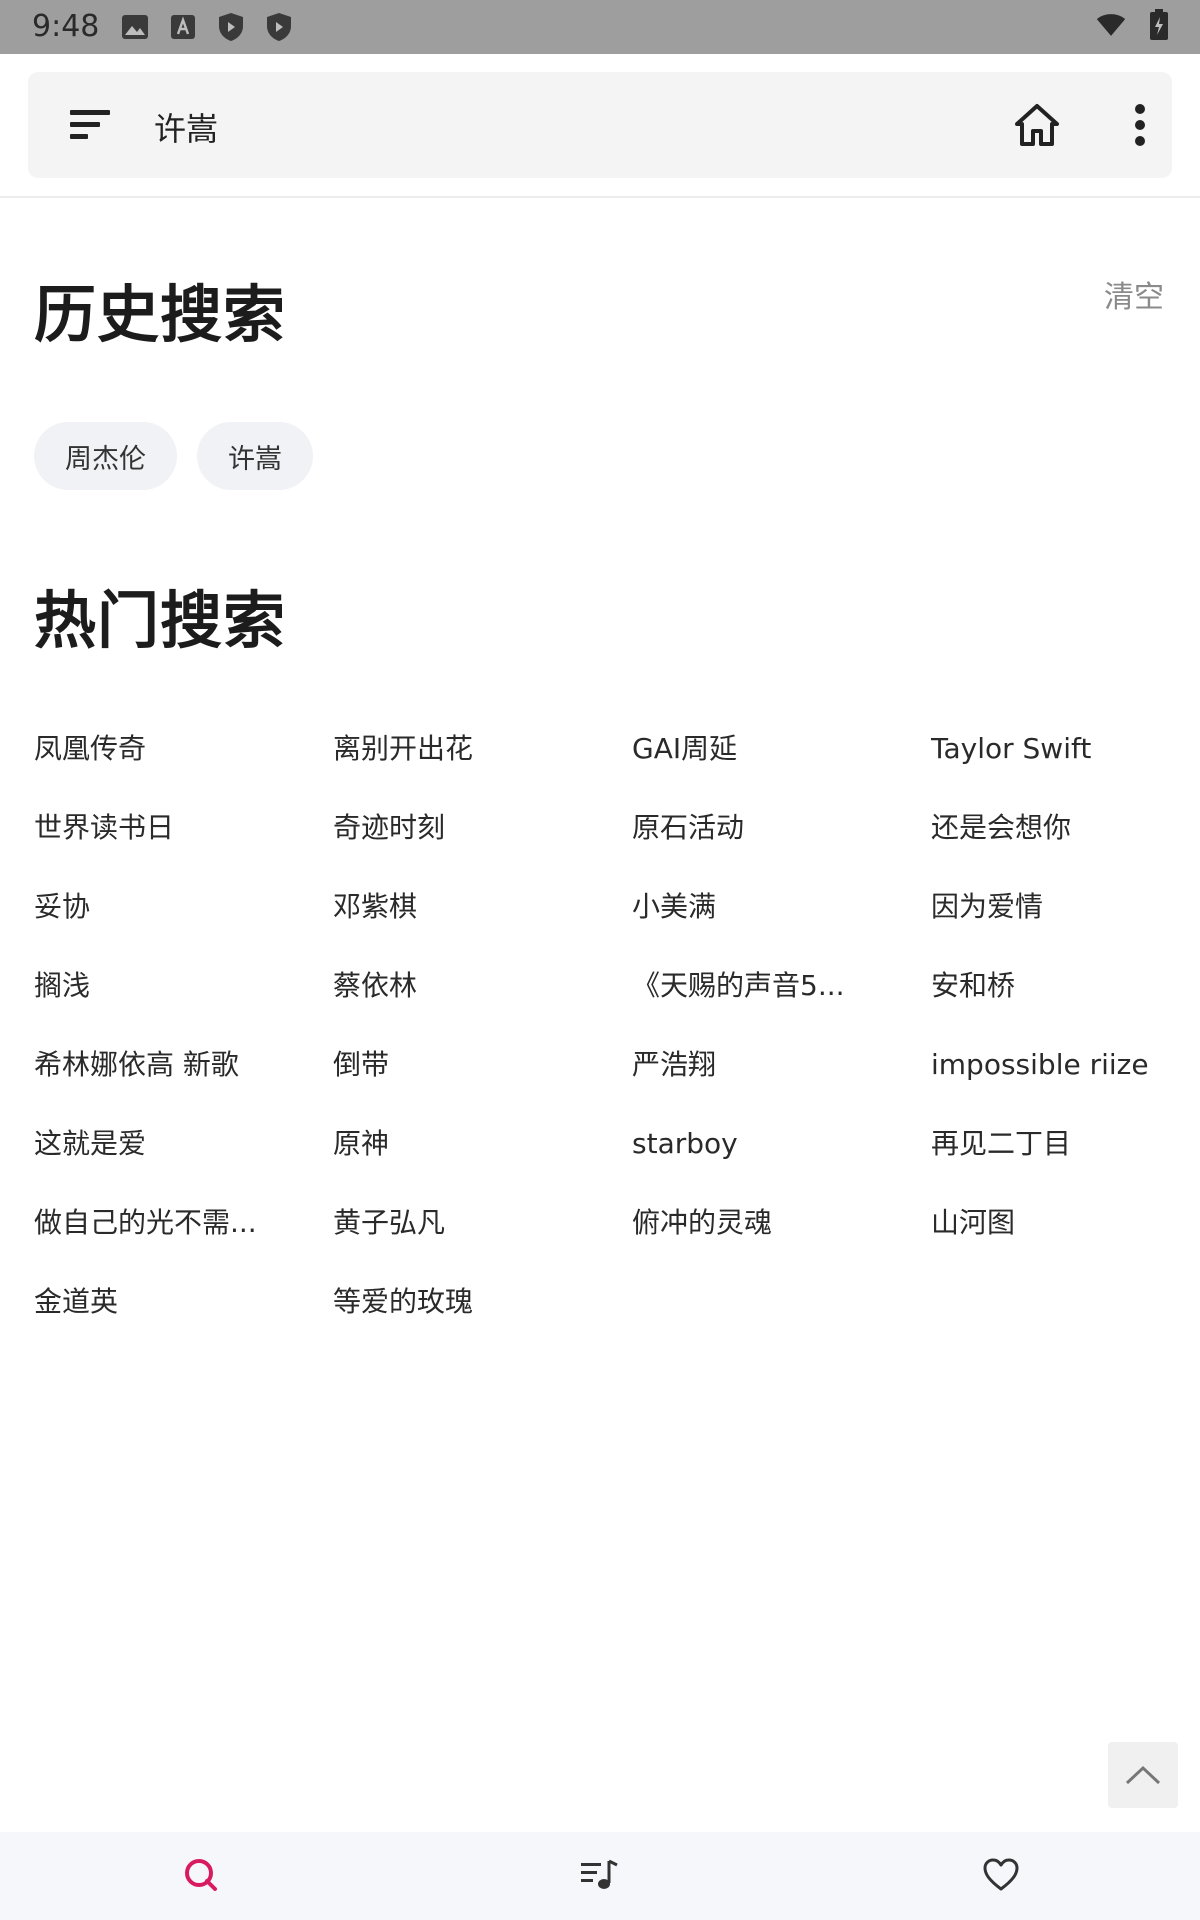 The height and width of the screenshot is (1920, 1200). What do you see at coordinates (482, 917) in the screenshot?
I see `hot-search-item: 邓紫棋` at bounding box center [482, 917].